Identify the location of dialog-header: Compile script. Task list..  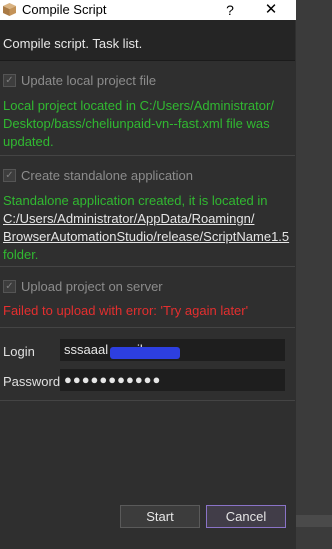
(147, 40).